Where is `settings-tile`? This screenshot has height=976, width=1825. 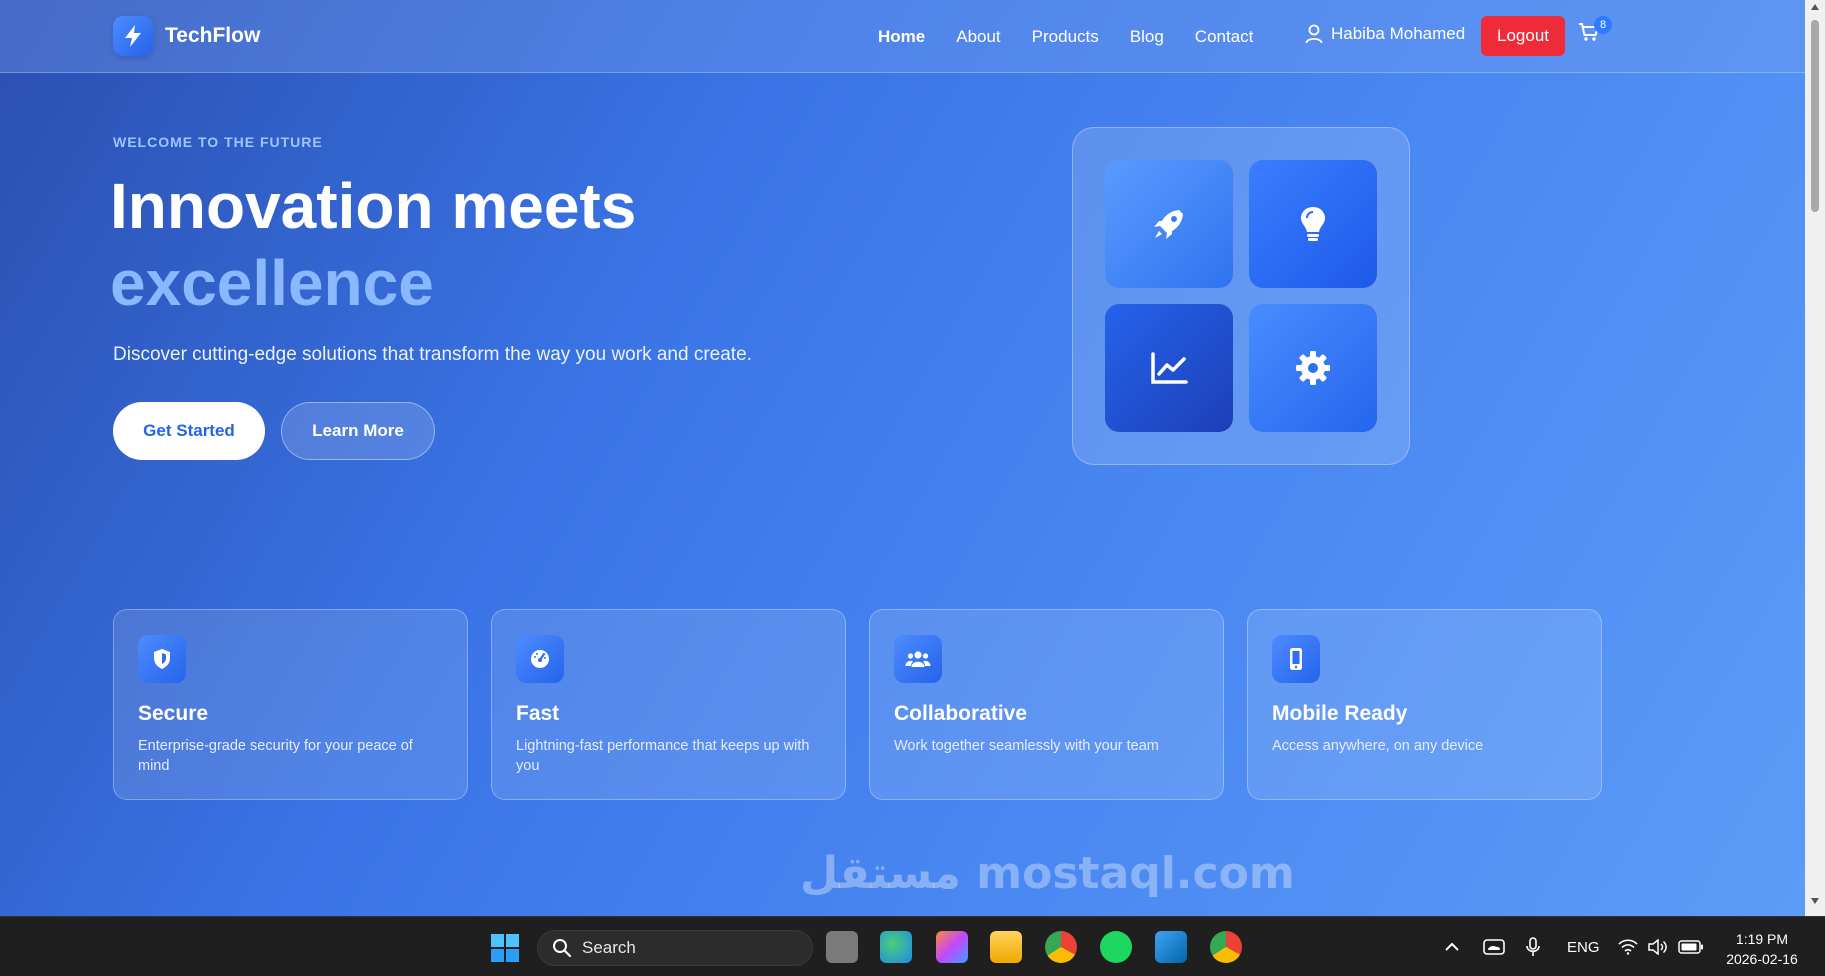 settings-tile is located at coordinates (1313, 368).